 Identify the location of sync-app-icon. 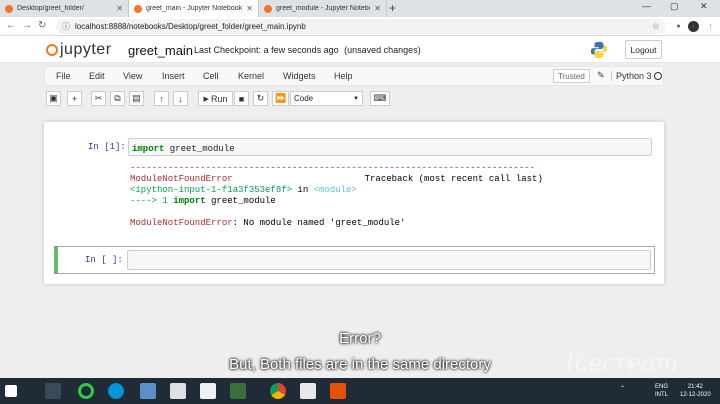
(86, 391).